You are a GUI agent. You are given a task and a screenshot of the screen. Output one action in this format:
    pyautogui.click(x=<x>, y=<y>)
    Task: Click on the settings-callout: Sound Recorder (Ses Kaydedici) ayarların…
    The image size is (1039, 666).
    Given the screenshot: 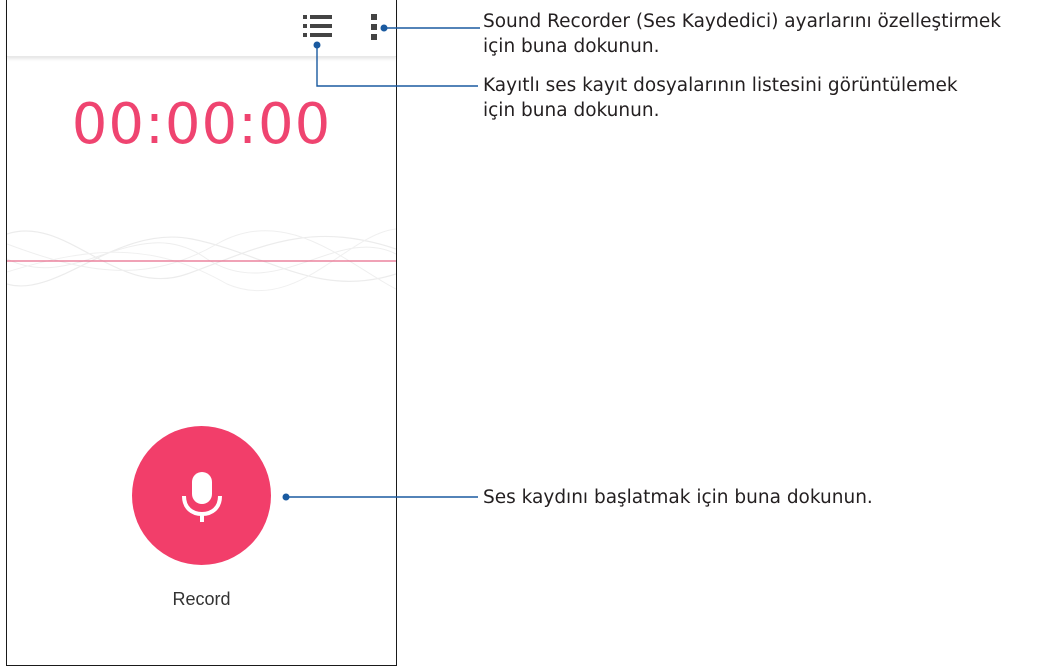 What is the action you would take?
    pyautogui.click(x=742, y=34)
    